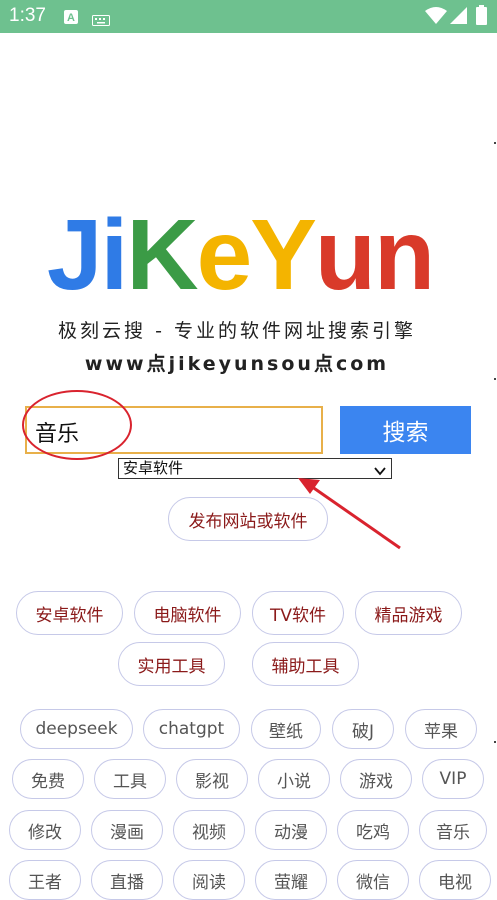 The image size is (497, 900). I want to click on wifi-icon, so click(436, 18).